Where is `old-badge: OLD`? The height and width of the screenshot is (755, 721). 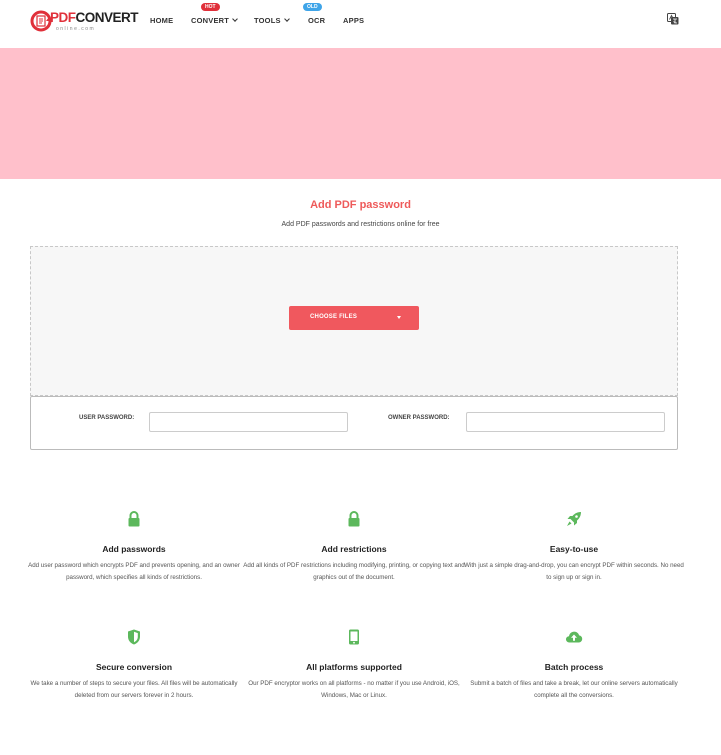
old-badge: OLD is located at coordinates (312, 7).